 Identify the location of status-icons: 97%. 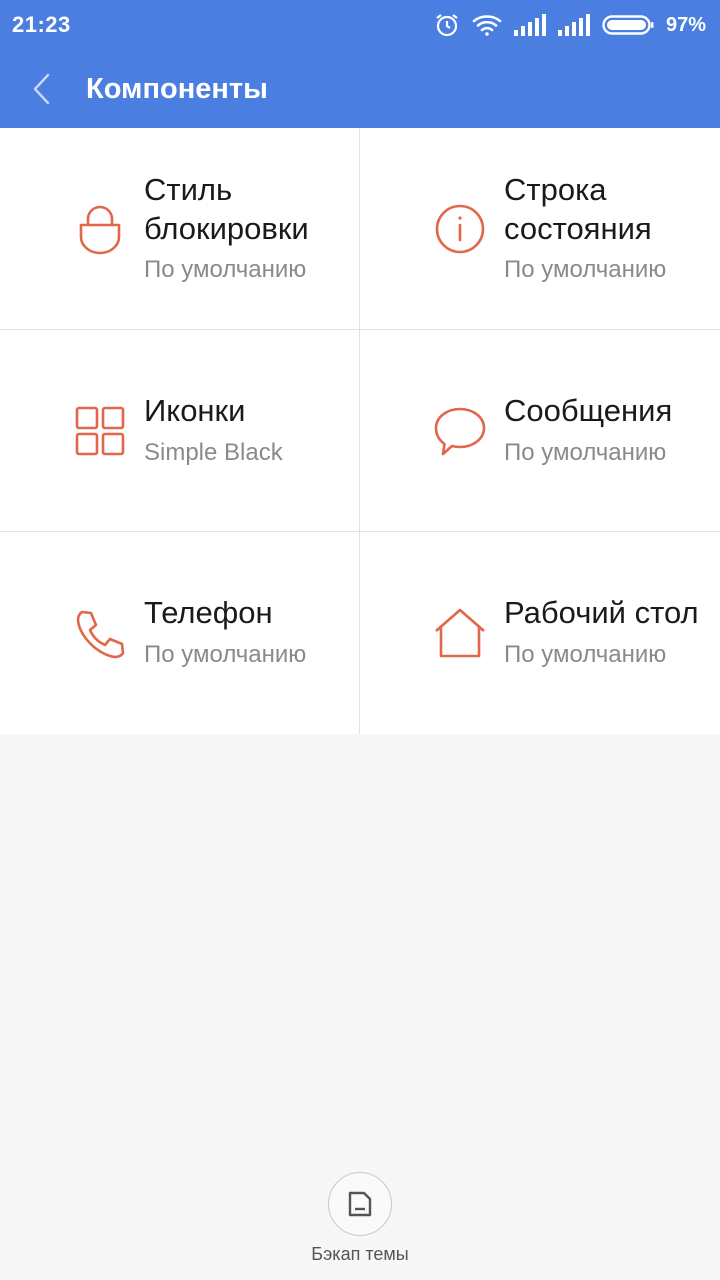
(570, 25).